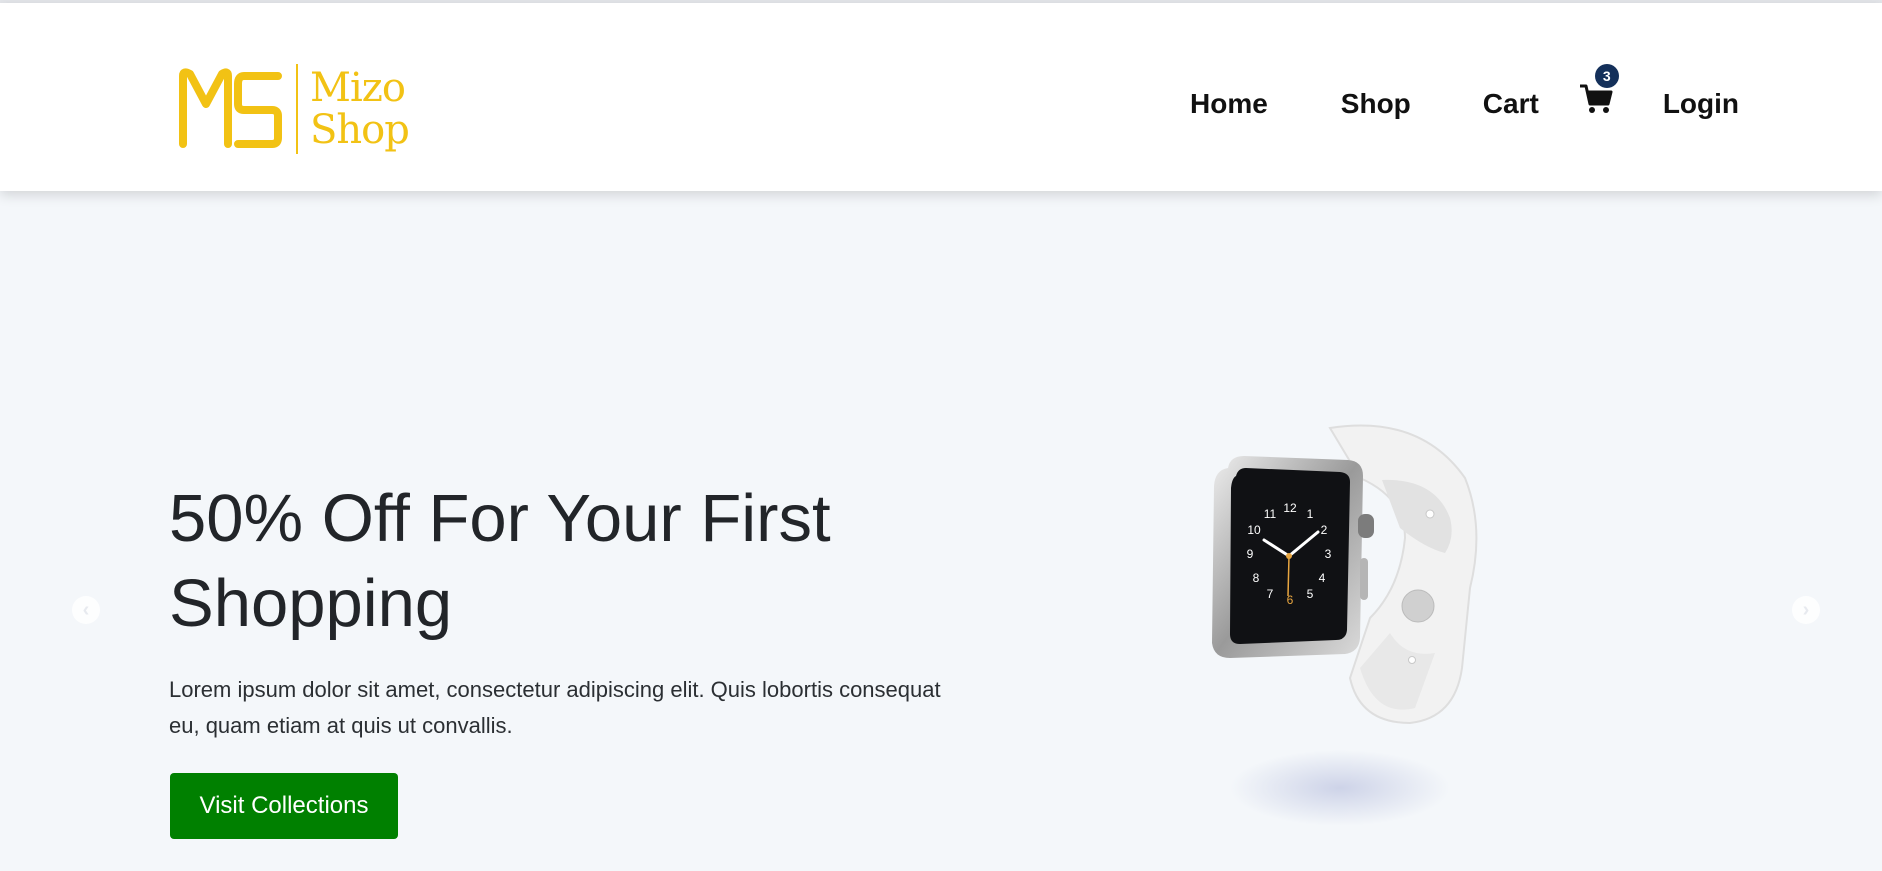 The width and height of the screenshot is (1882, 871). What do you see at coordinates (1270, 514) in the screenshot?
I see `svg-text: 11` at bounding box center [1270, 514].